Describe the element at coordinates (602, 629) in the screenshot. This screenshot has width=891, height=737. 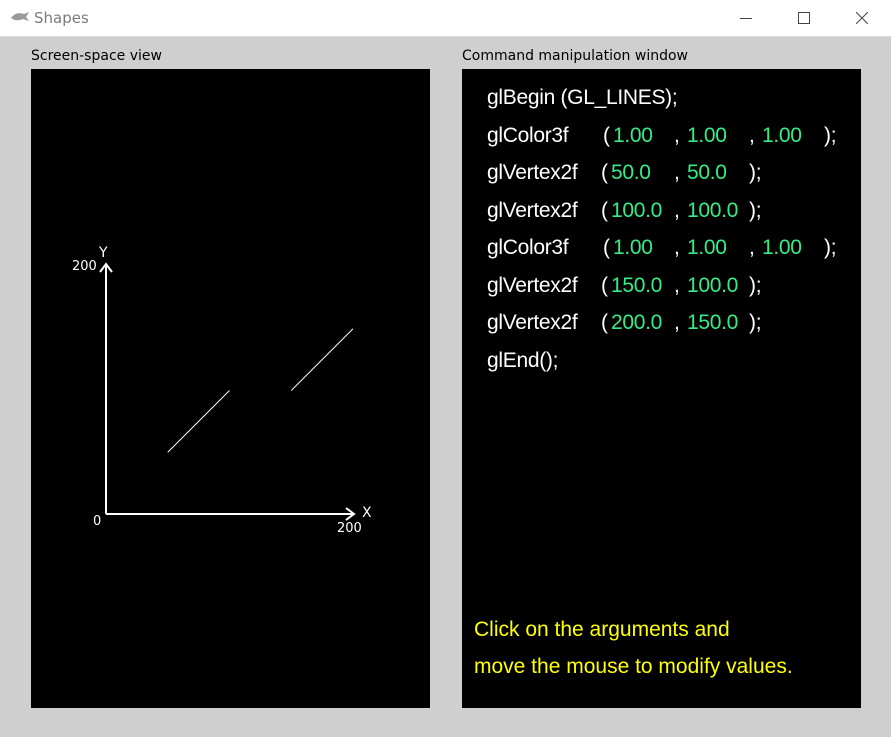
I see `instruction-text-line-1: Click on the arguments and` at that location.